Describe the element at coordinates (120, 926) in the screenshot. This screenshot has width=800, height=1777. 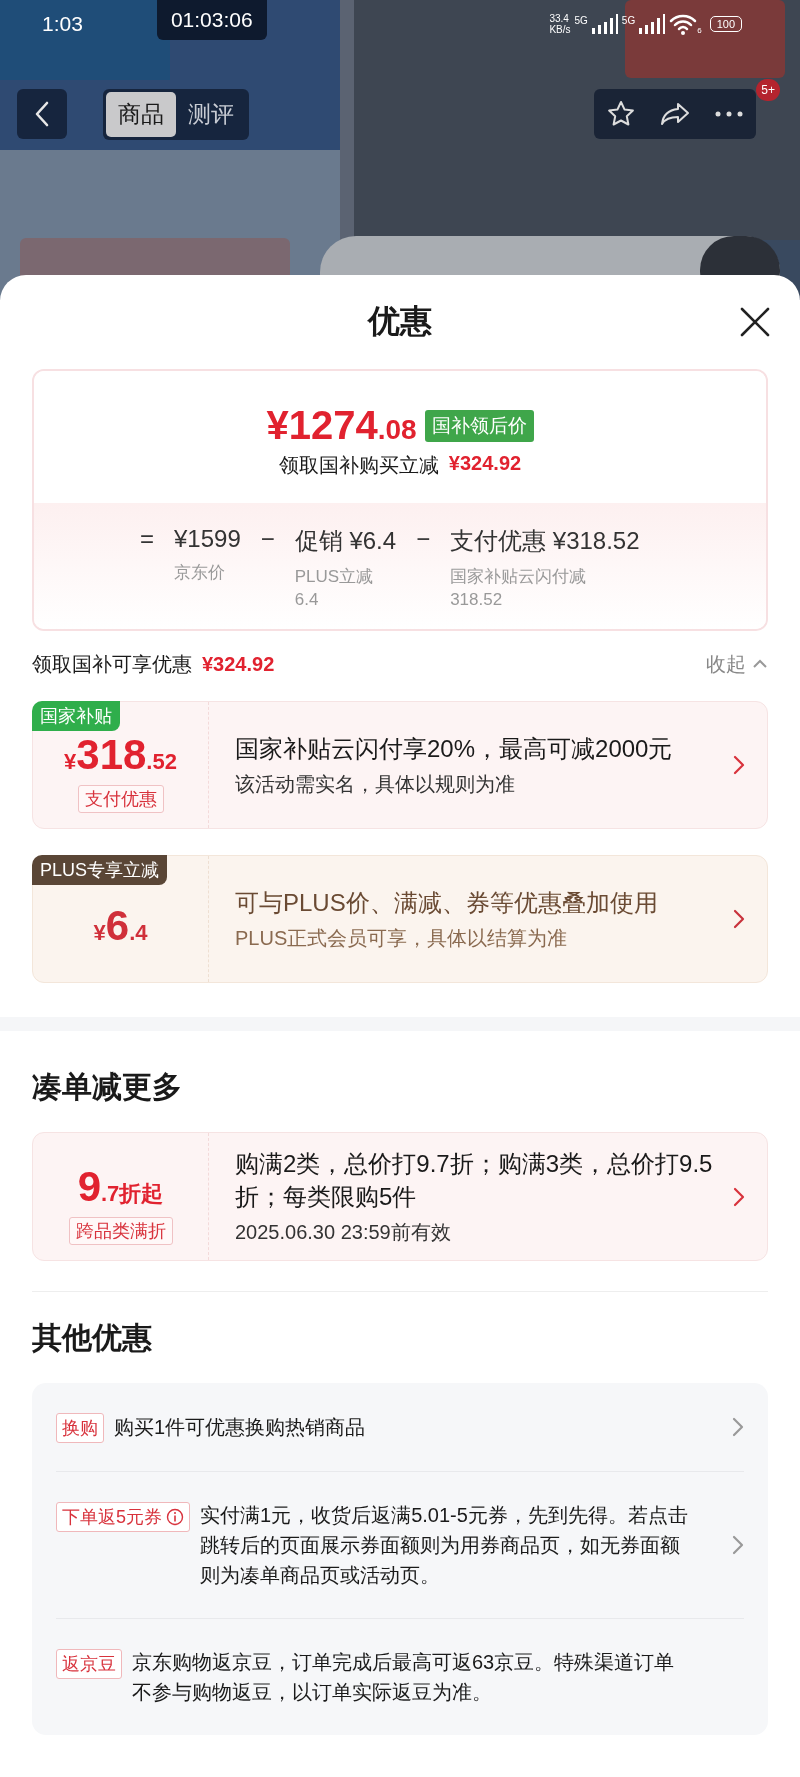
I see `discount-amount: ¥6.4` at that location.